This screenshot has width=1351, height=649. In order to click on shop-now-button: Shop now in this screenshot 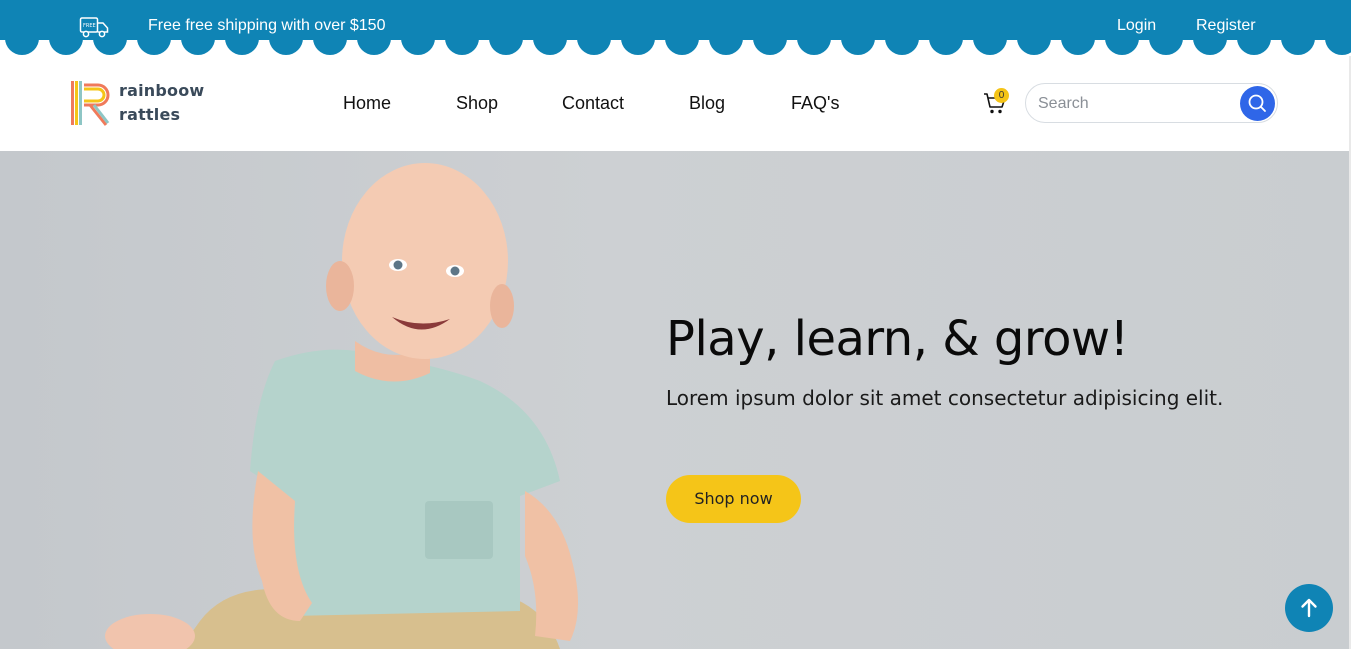, I will do `click(733, 499)`.